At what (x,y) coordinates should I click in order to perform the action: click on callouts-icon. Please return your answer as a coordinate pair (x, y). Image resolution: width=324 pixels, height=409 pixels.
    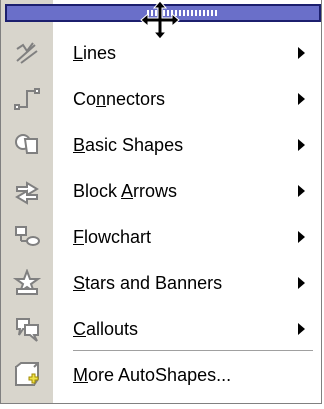
    Looking at the image, I should click on (27, 329).